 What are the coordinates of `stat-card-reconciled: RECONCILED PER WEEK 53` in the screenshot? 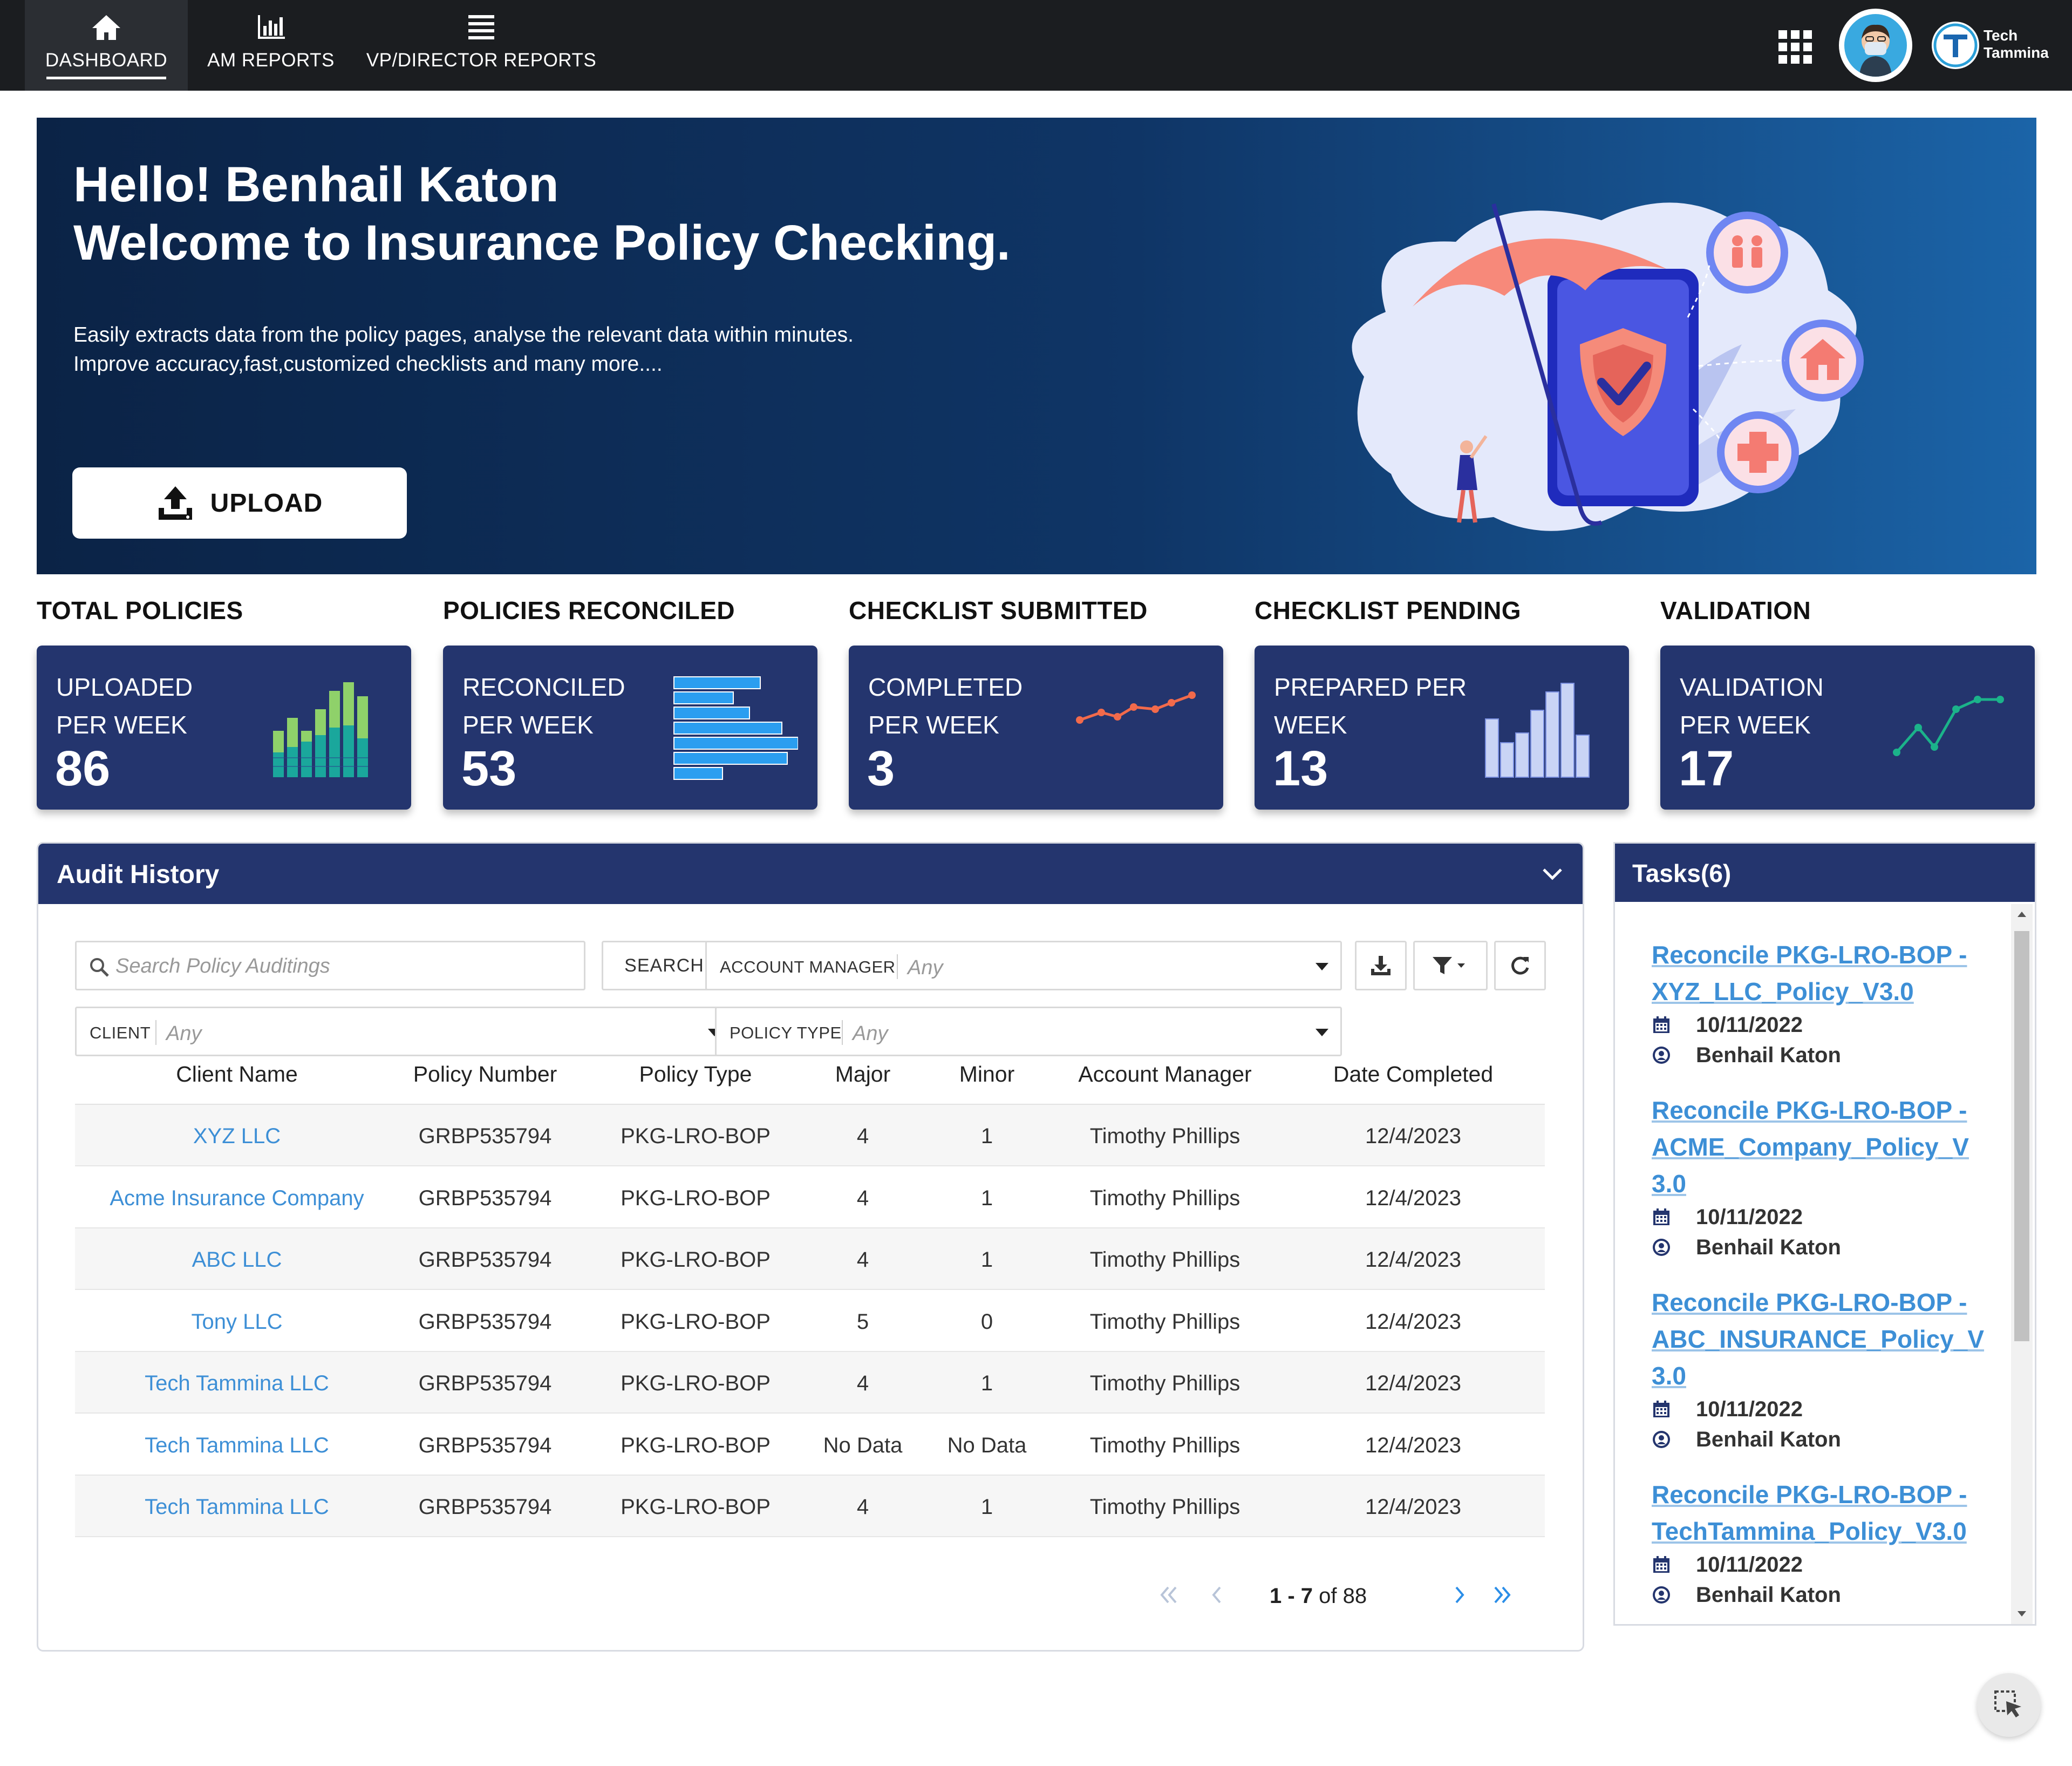 It's located at (630, 728).